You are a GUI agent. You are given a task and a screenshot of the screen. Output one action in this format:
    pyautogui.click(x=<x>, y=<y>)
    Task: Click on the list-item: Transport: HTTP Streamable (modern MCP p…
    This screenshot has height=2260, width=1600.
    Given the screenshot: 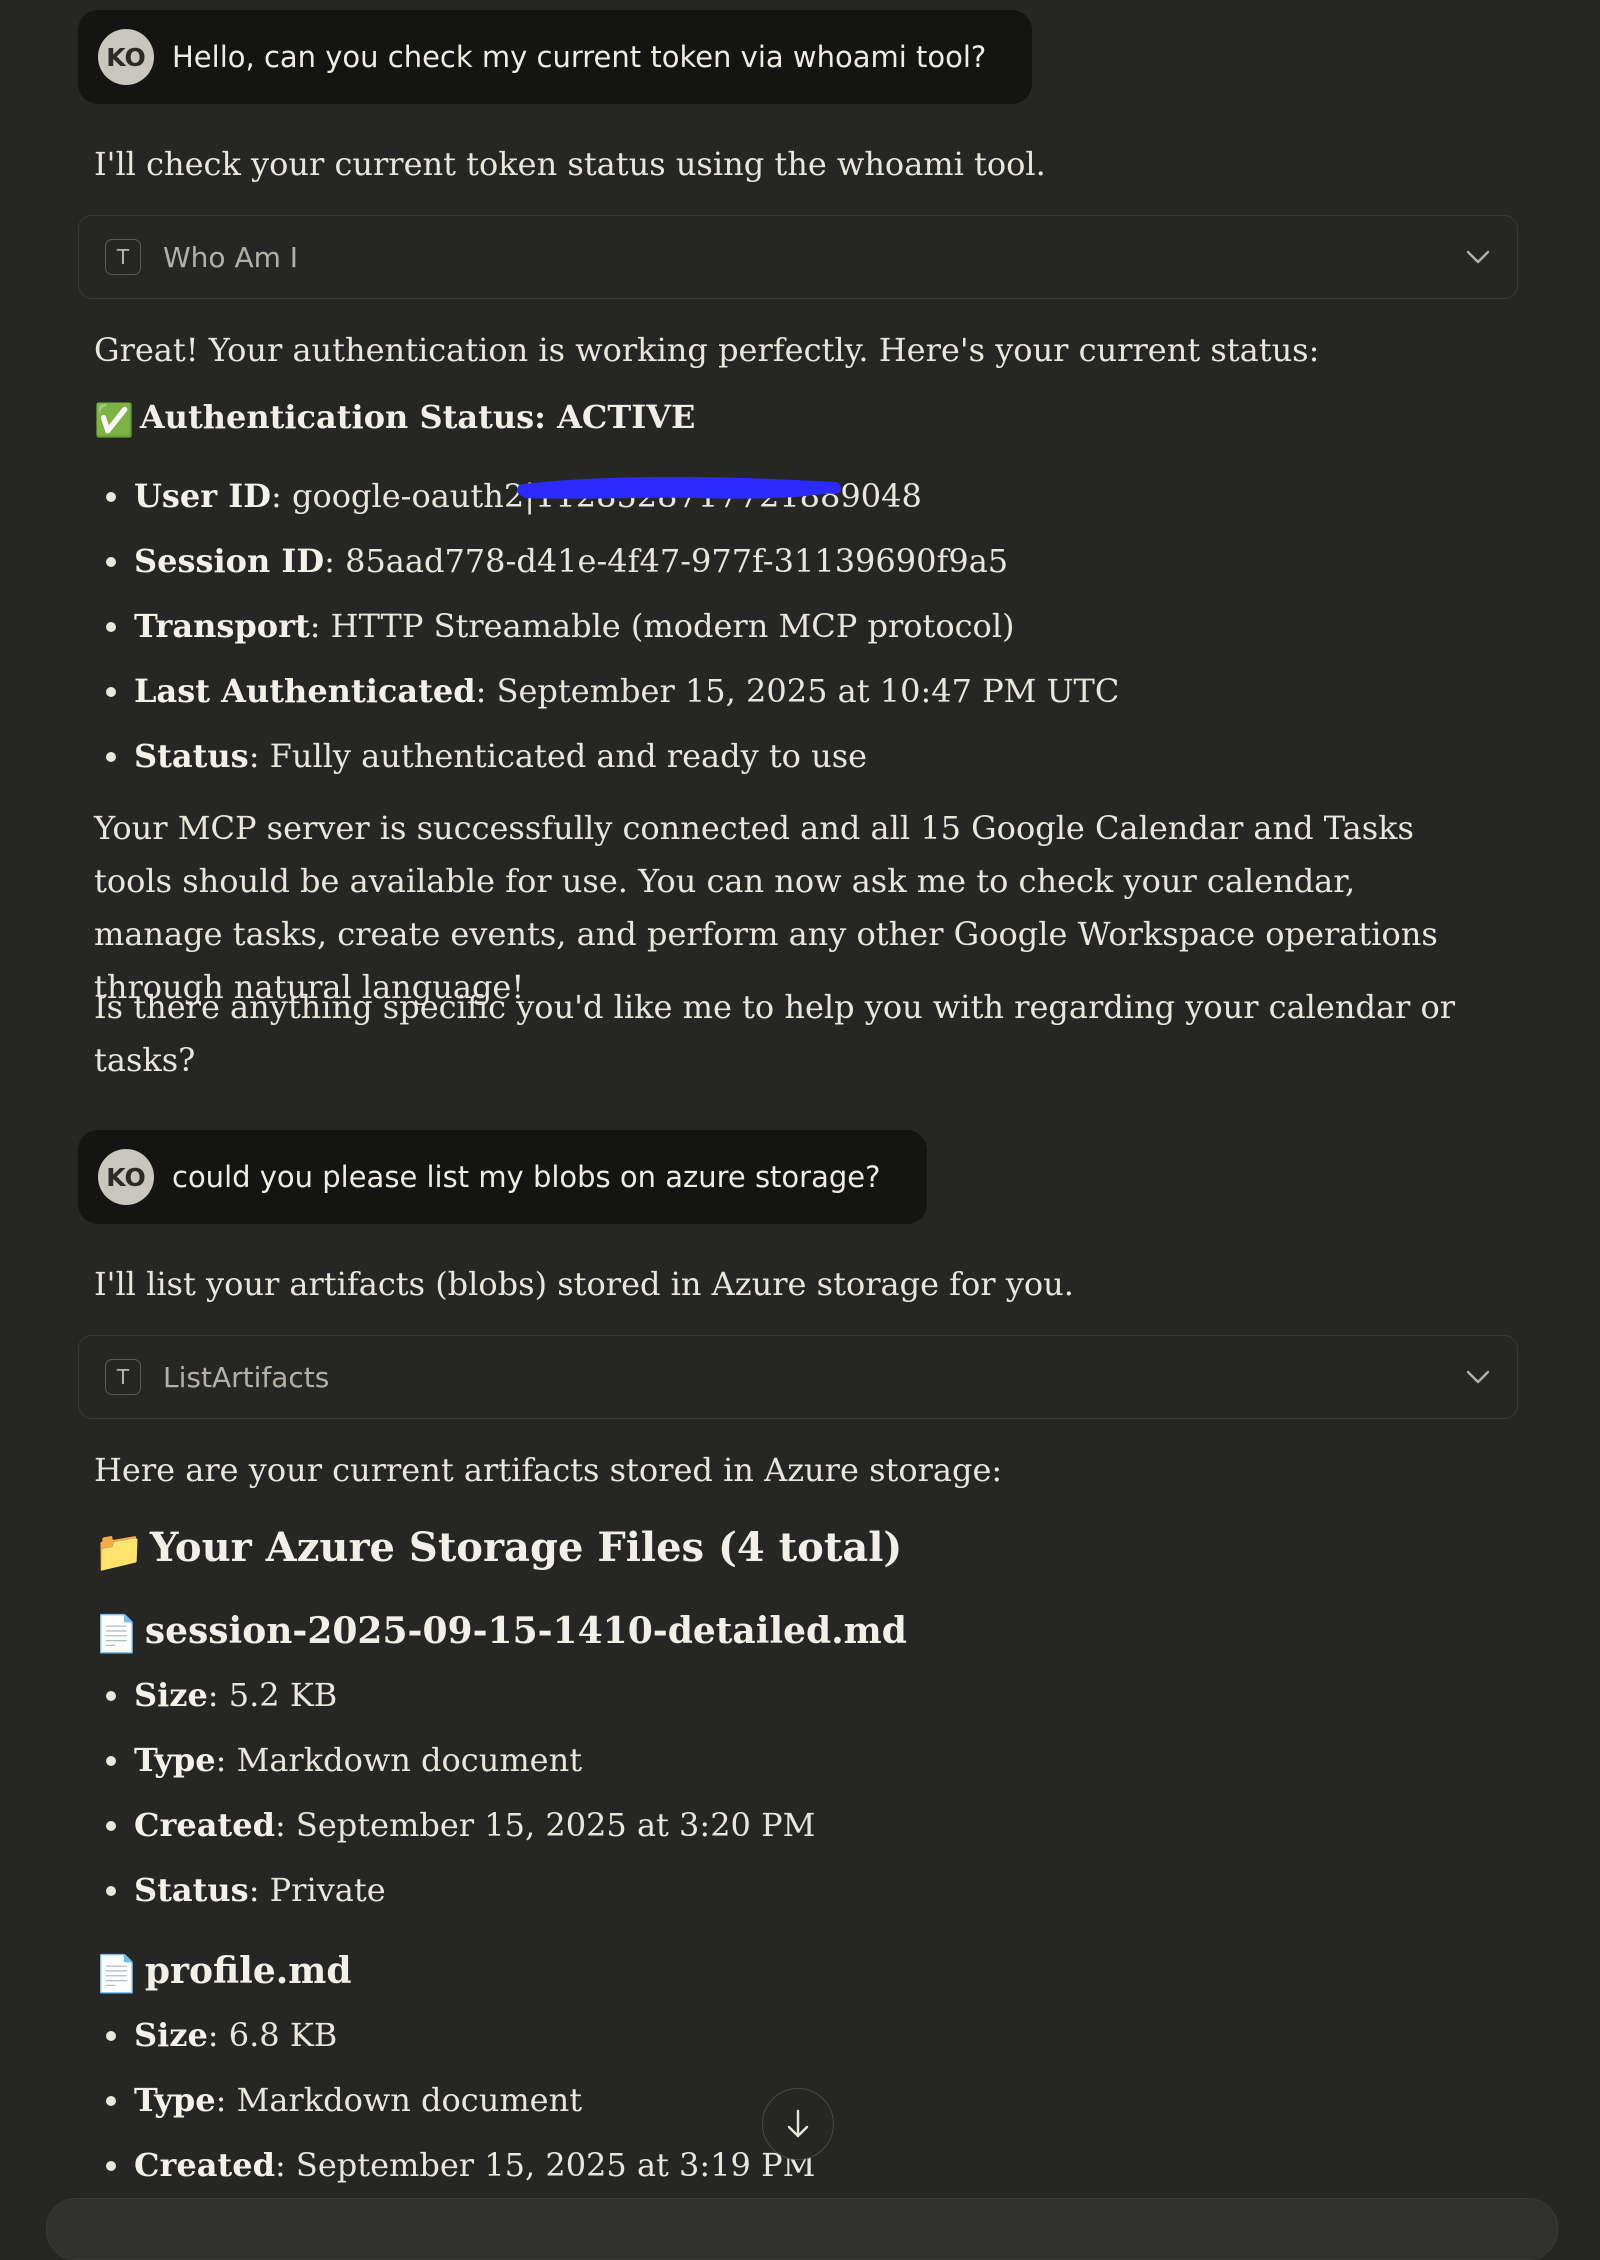 What is the action you would take?
    pyautogui.click(x=606, y=626)
    